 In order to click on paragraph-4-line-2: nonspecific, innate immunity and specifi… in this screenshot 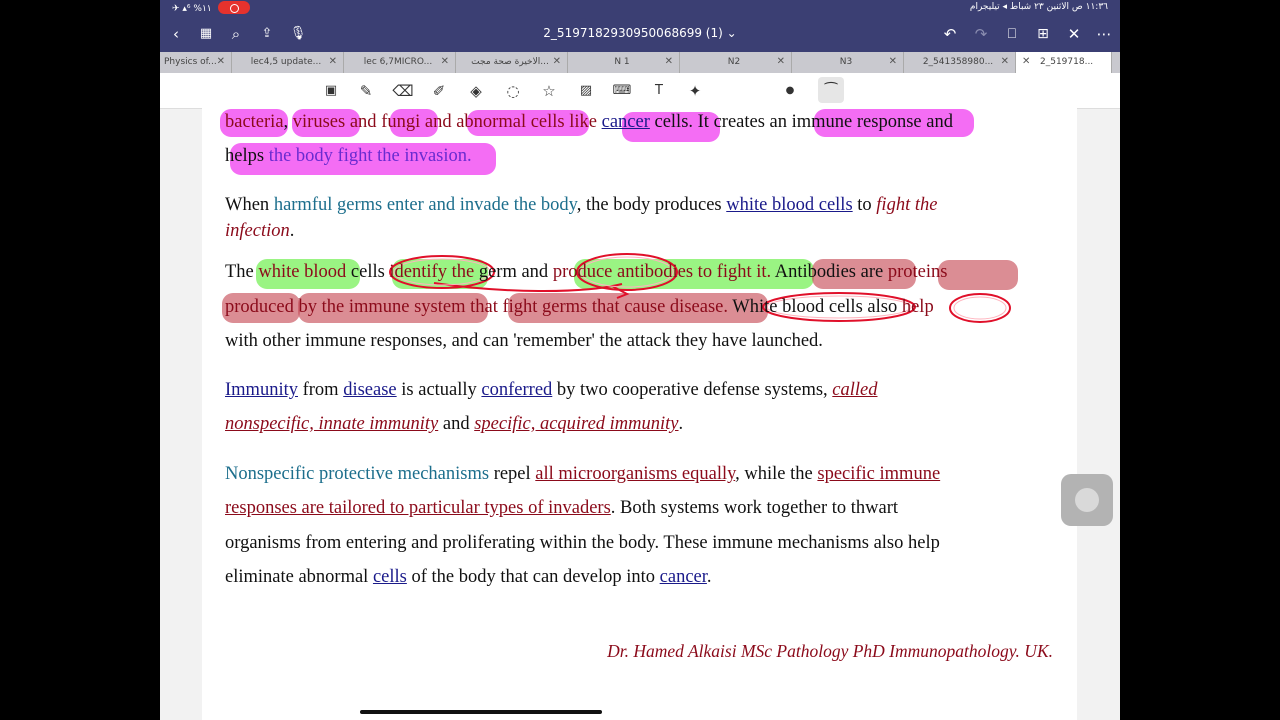, I will do `click(454, 424)`.